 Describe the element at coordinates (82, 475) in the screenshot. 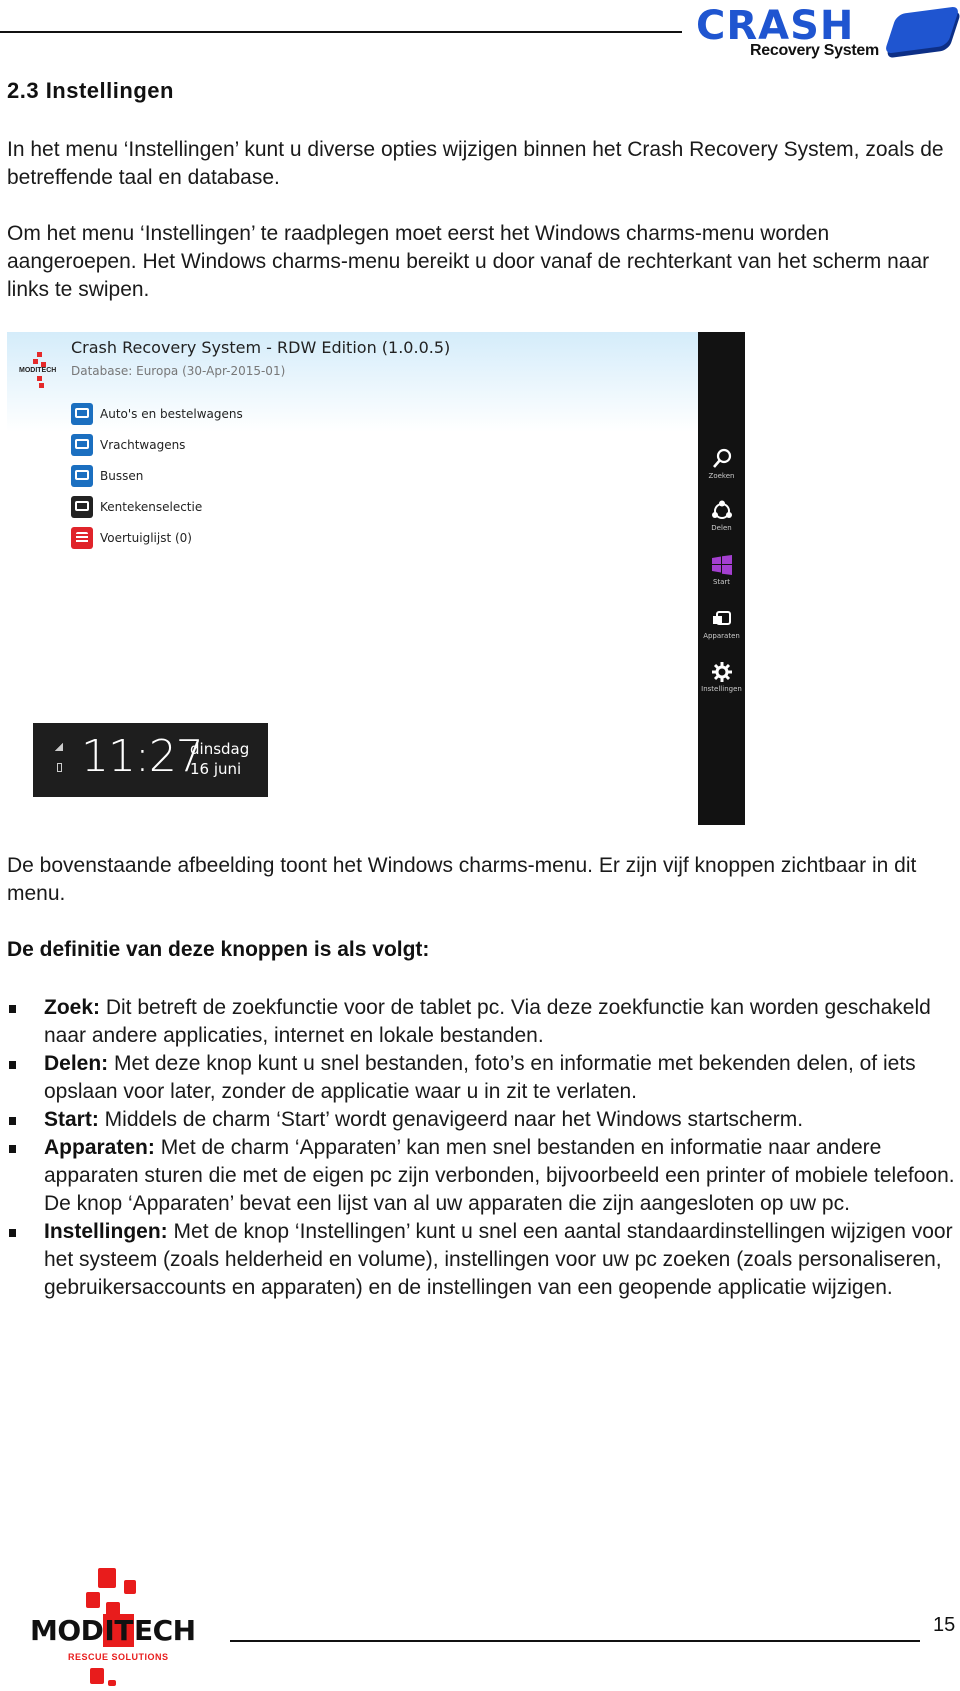

I see `bus-icon` at that location.